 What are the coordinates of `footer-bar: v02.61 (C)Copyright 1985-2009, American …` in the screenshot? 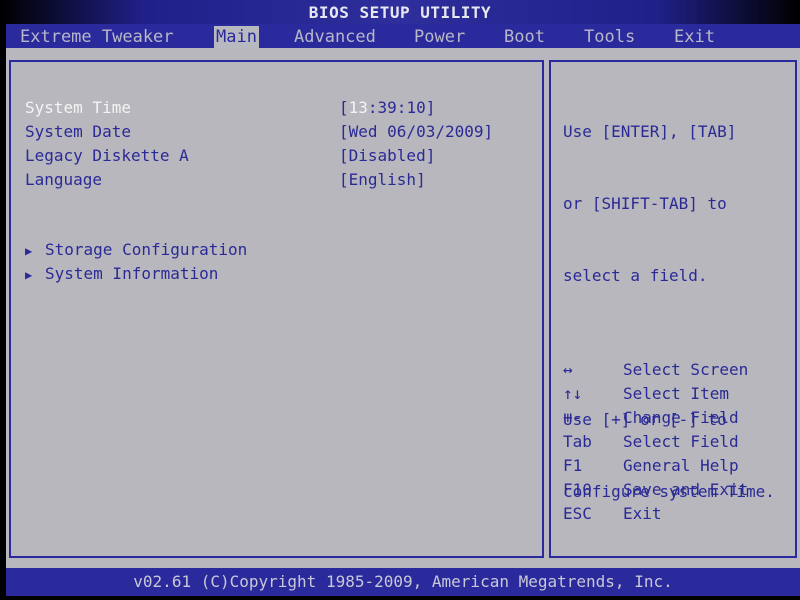 It's located at (403, 582).